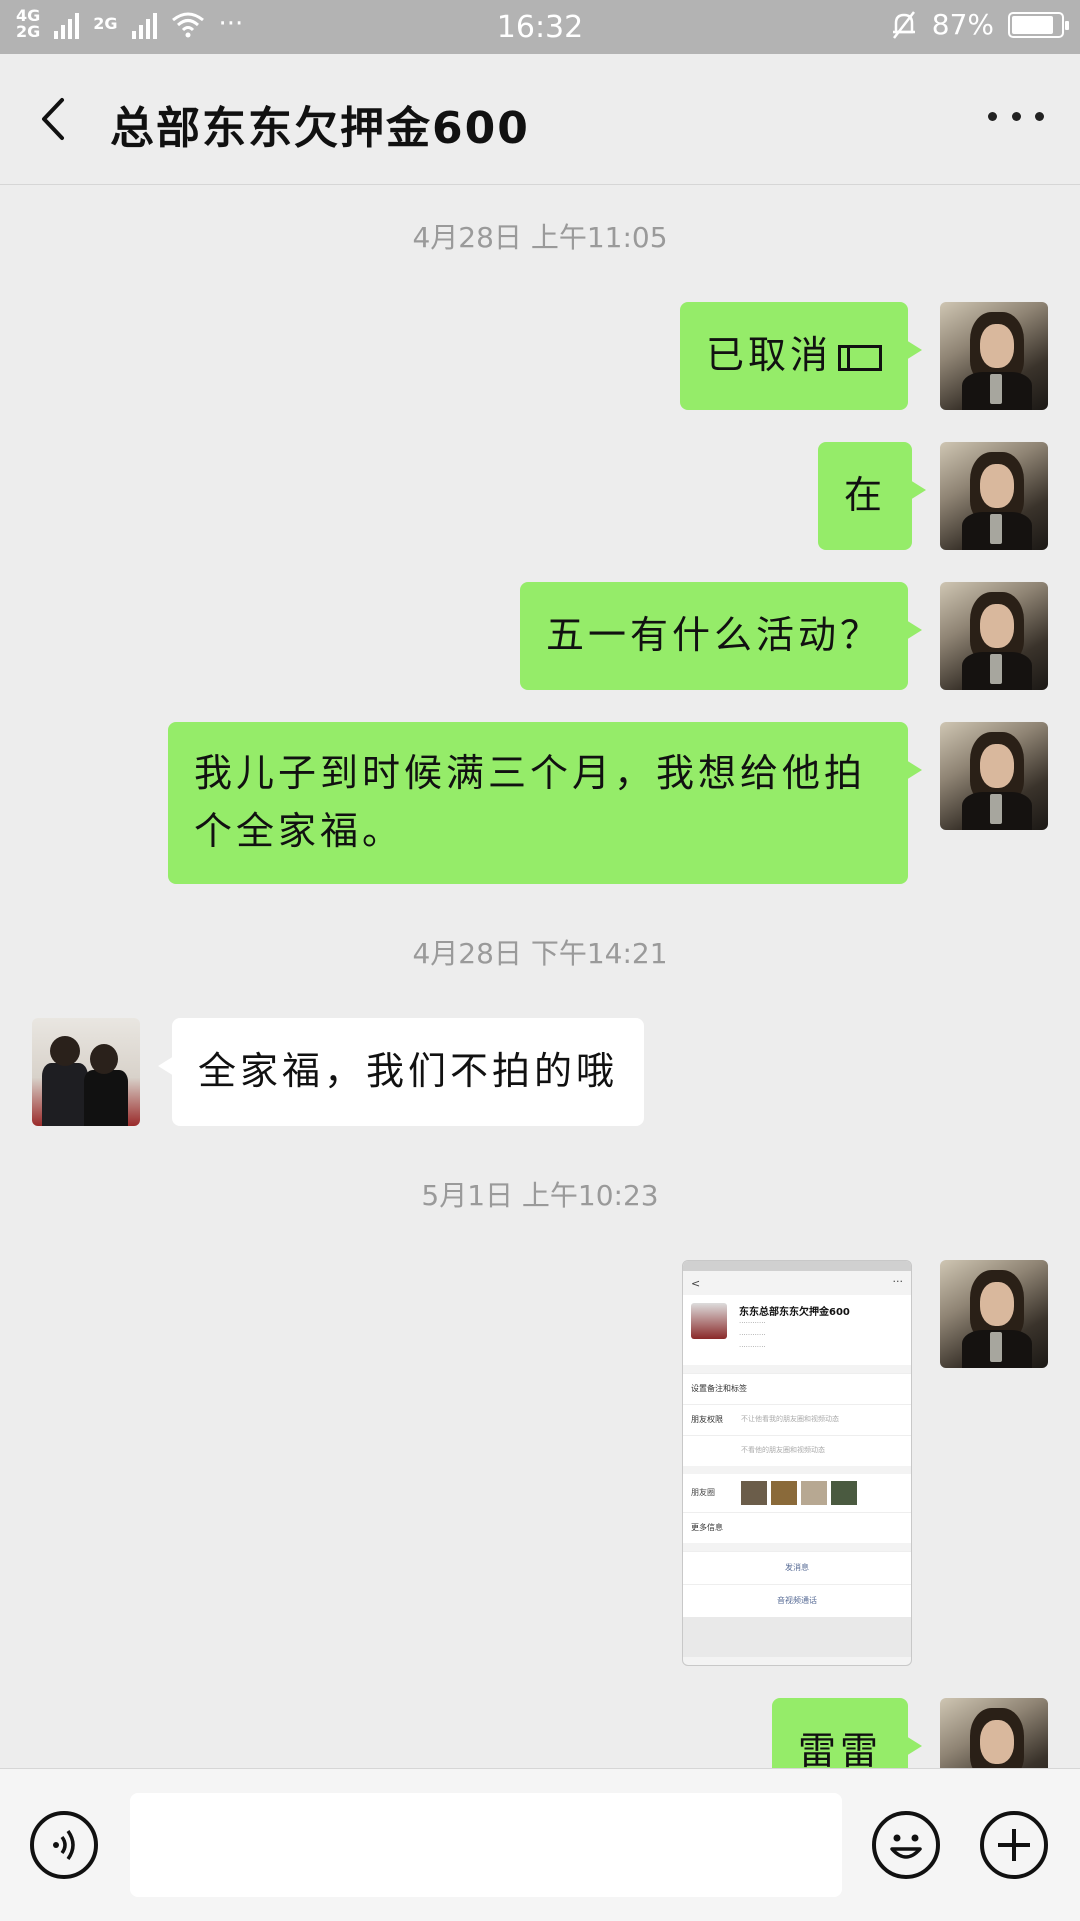 Image resolution: width=1080 pixels, height=1921 pixels. Describe the element at coordinates (540, 27) in the screenshot. I see `status-bar: 4G 2G 2G ··· 16:32 87%` at that location.